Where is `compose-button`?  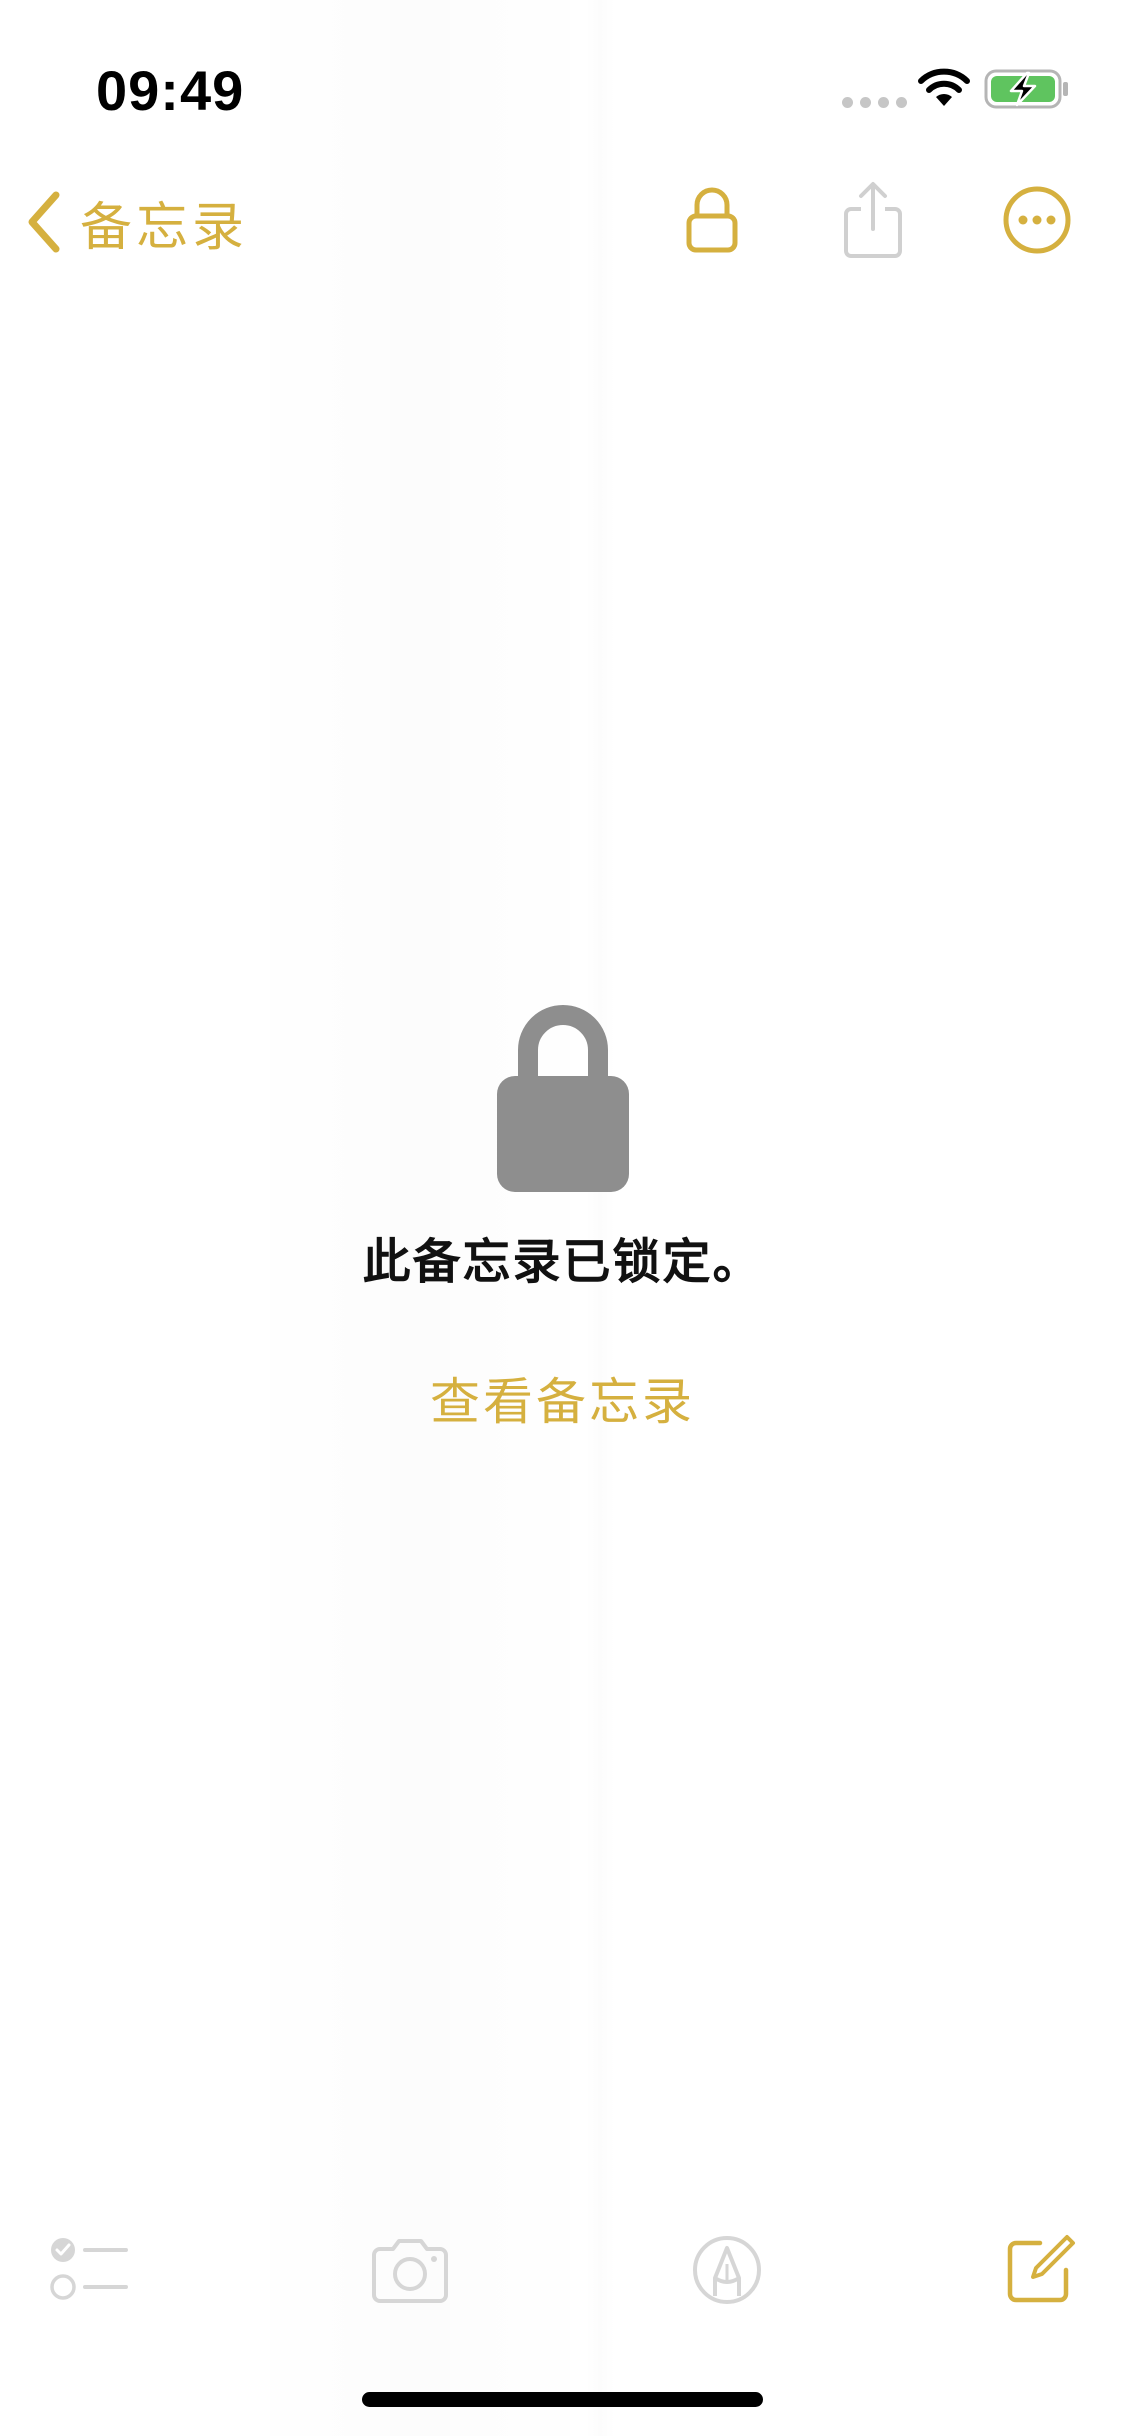 compose-button is located at coordinates (1040, 2270).